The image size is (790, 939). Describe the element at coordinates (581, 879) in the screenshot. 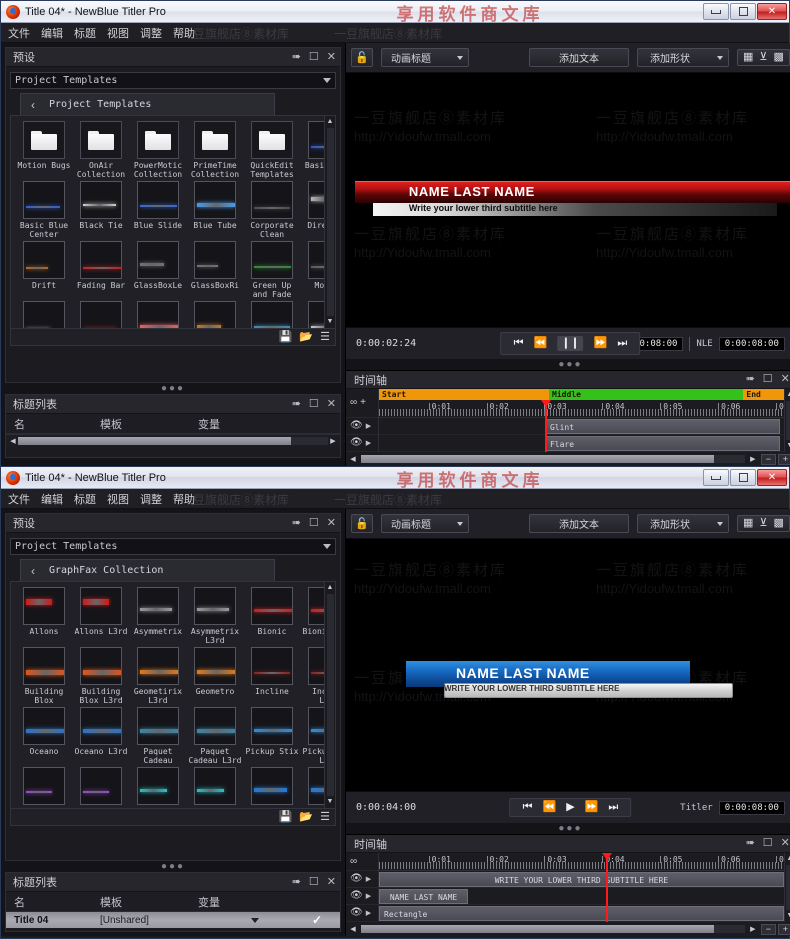

I see `timeline-clip: WRITE YOUR LOWER THIRD SUBTITLE HERE` at that location.